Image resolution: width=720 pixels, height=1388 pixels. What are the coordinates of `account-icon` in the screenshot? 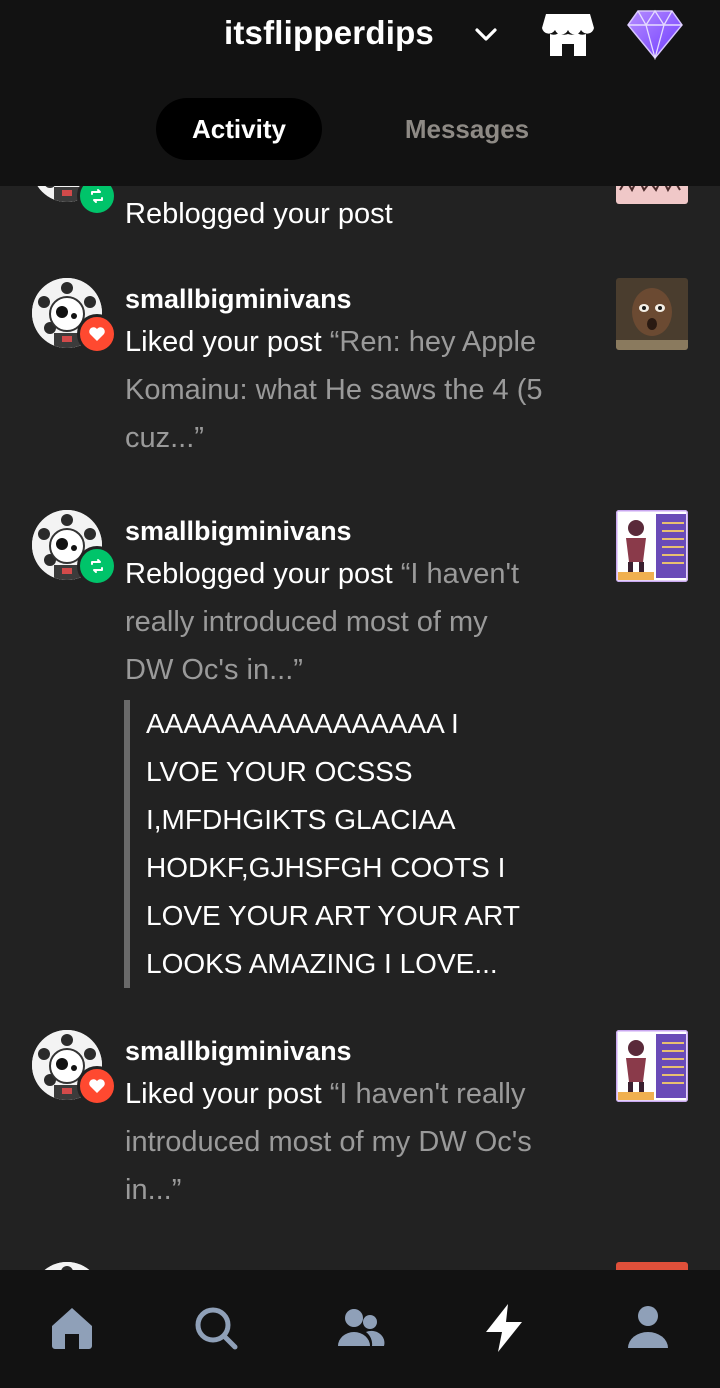 It's located at (648, 1328).